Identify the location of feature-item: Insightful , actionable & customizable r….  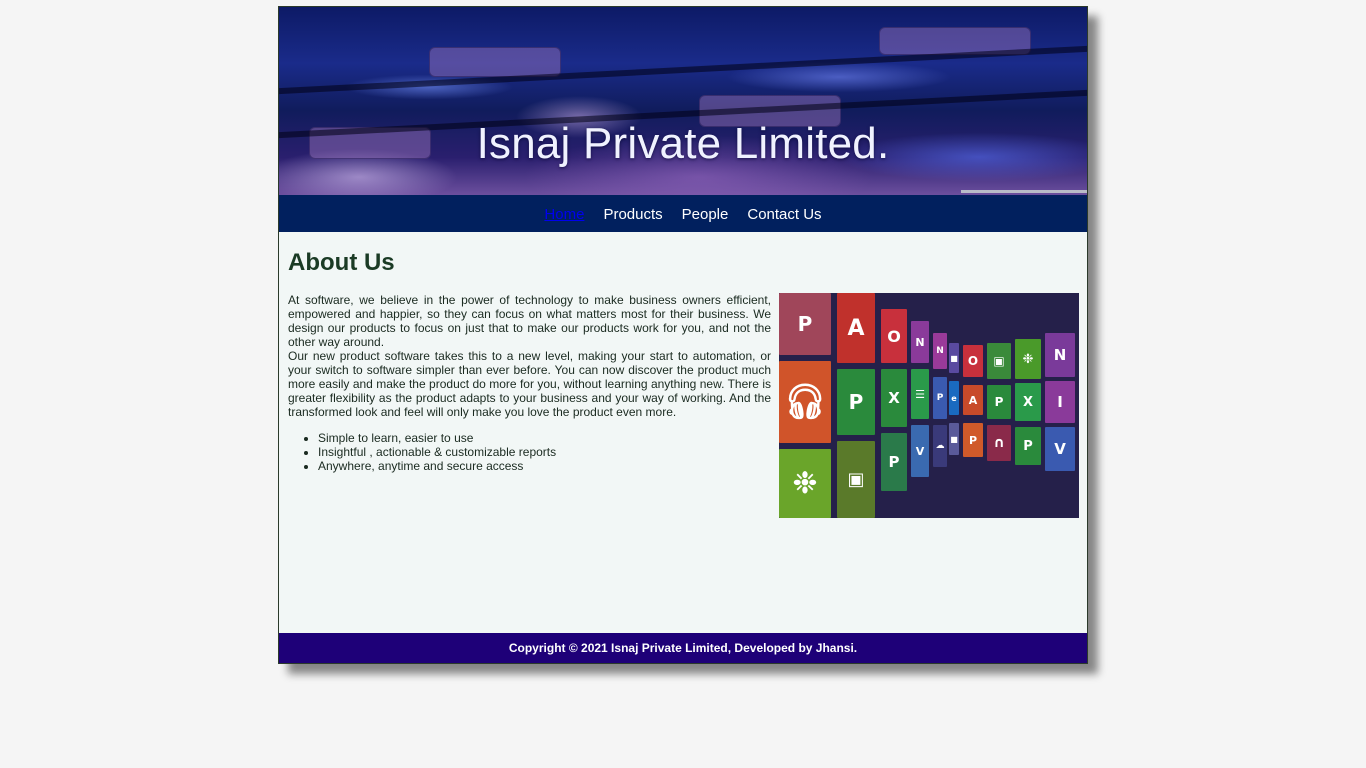
(544, 452).